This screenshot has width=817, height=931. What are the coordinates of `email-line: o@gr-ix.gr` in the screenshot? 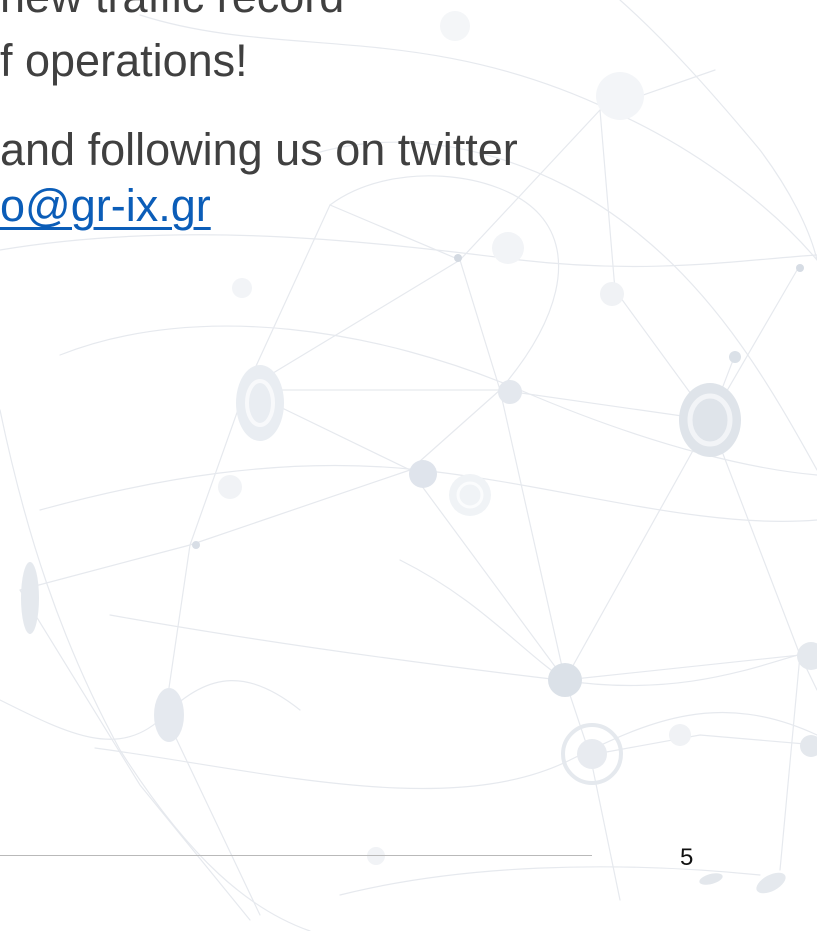 It's located at (105, 205).